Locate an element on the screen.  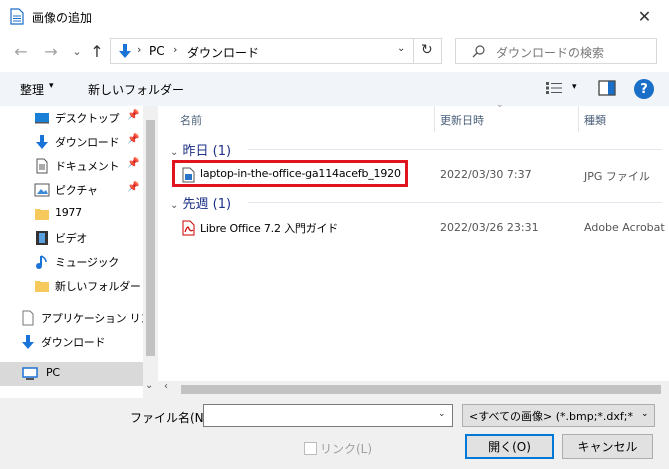
download-folder-icon is located at coordinates (125, 51).